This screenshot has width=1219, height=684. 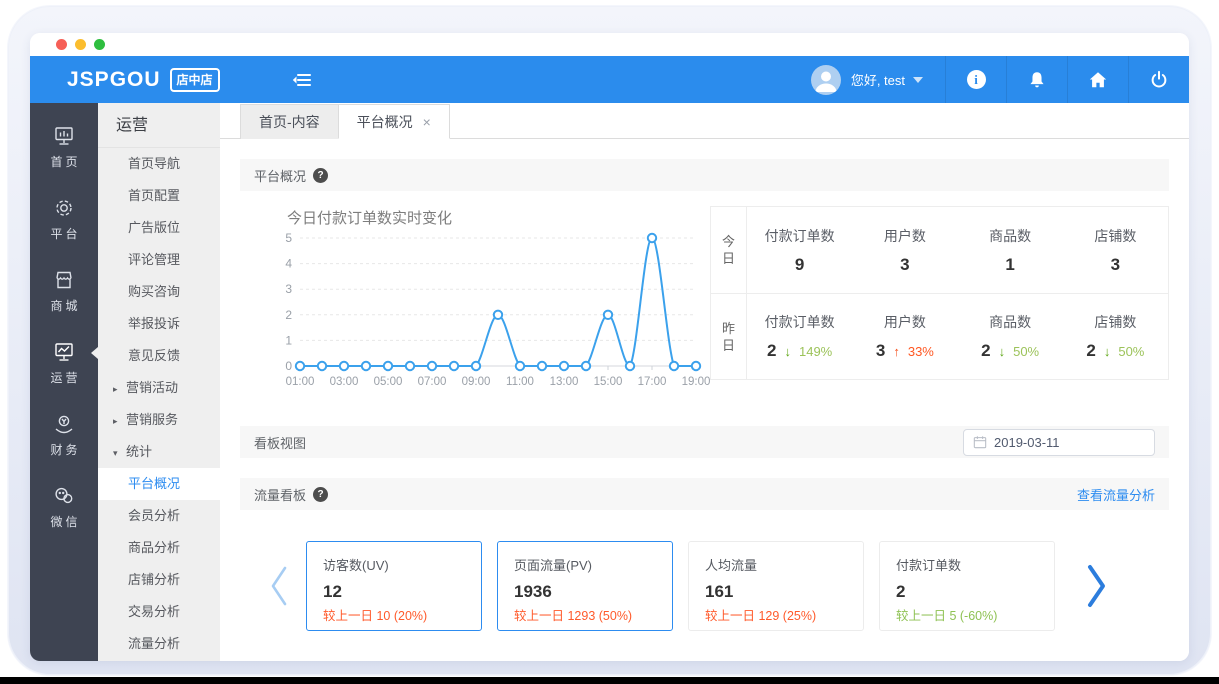 I want to click on metric-card: 人均流量 161 较上一日 129 (25%), so click(x=776, y=586).